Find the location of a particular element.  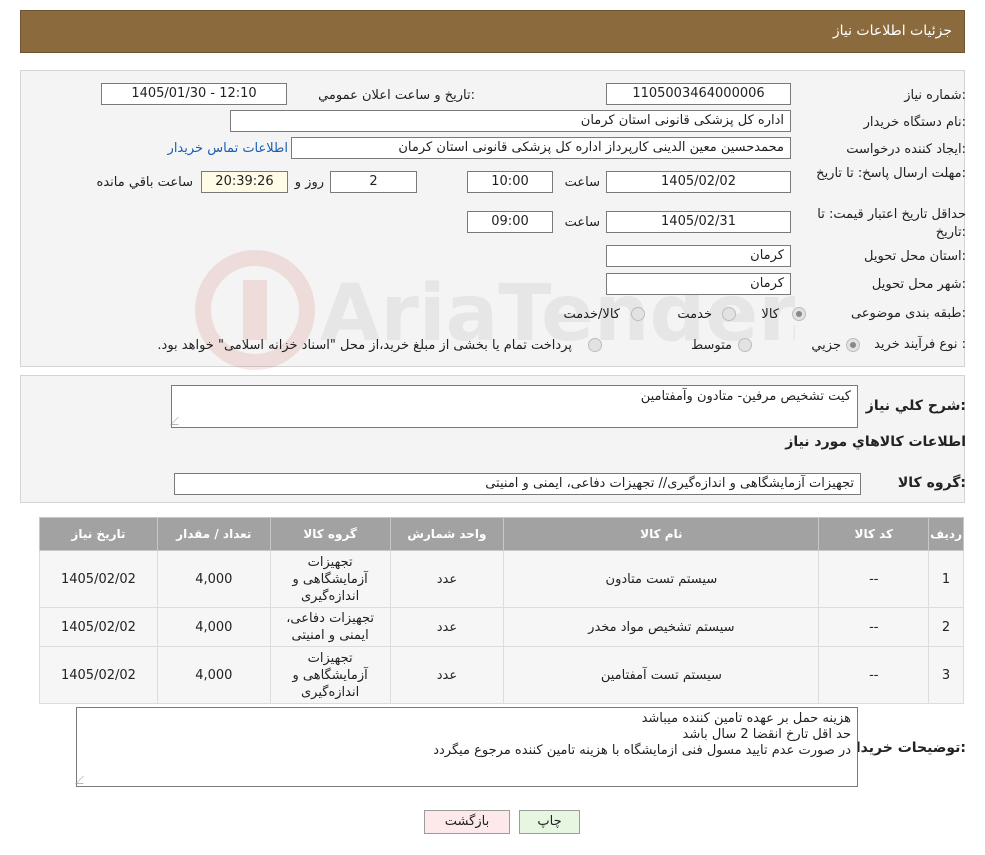

summary-text: کیت تشخیص مرفین- متادون وآمفتامین is located at coordinates (745, 396).